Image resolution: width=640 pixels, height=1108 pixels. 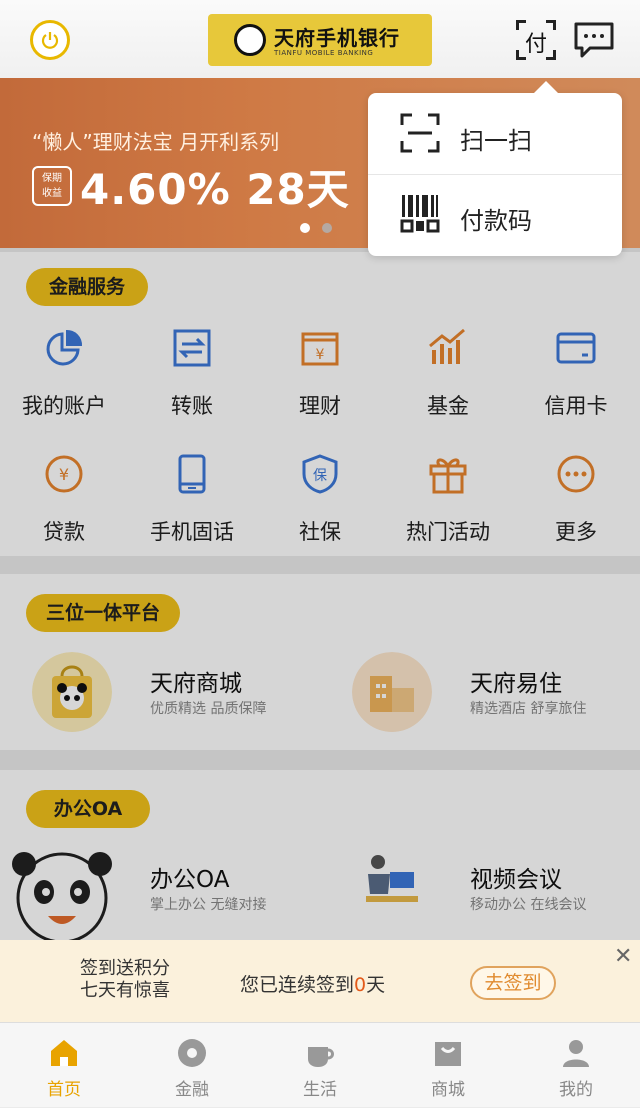 I want to click on service-label: 更多, so click(x=576, y=532).